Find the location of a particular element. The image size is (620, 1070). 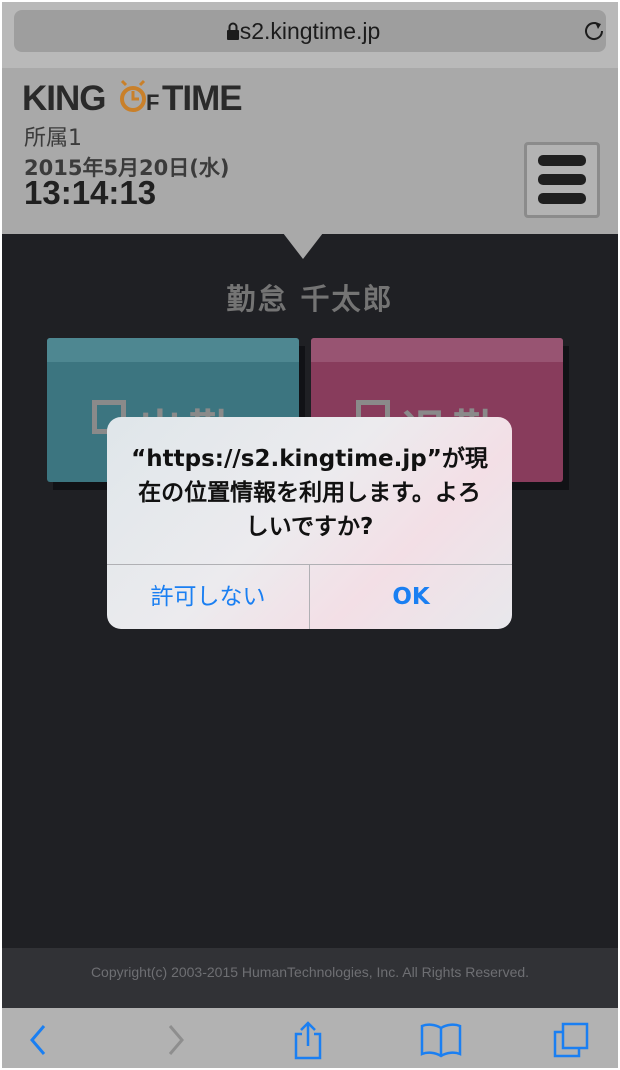

browser-toolbar is located at coordinates (310, 1038).